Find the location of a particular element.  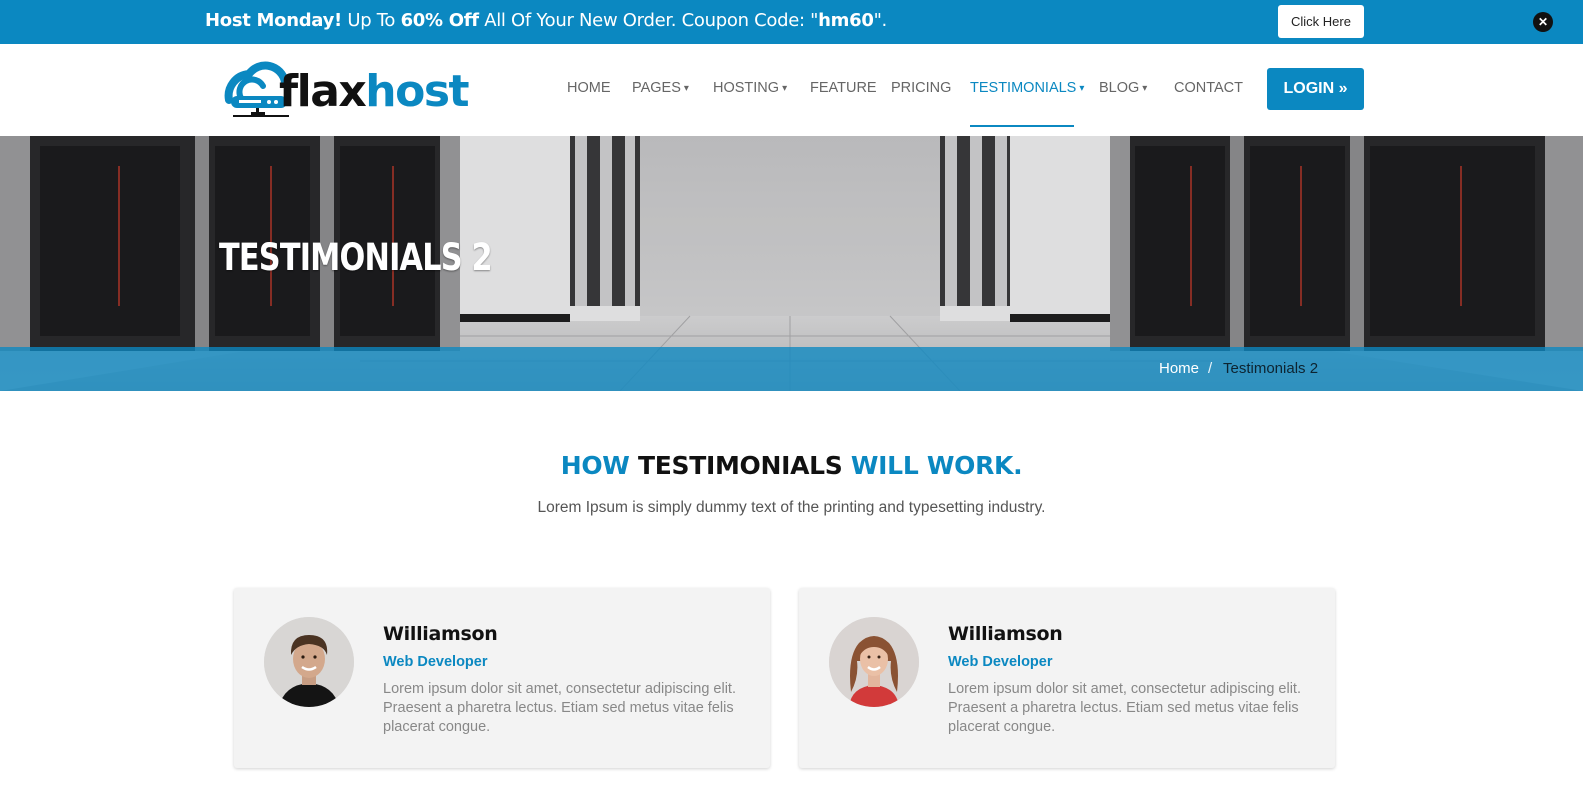

nav-item-pages: PAGES ▾ is located at coordinates (660, 88).